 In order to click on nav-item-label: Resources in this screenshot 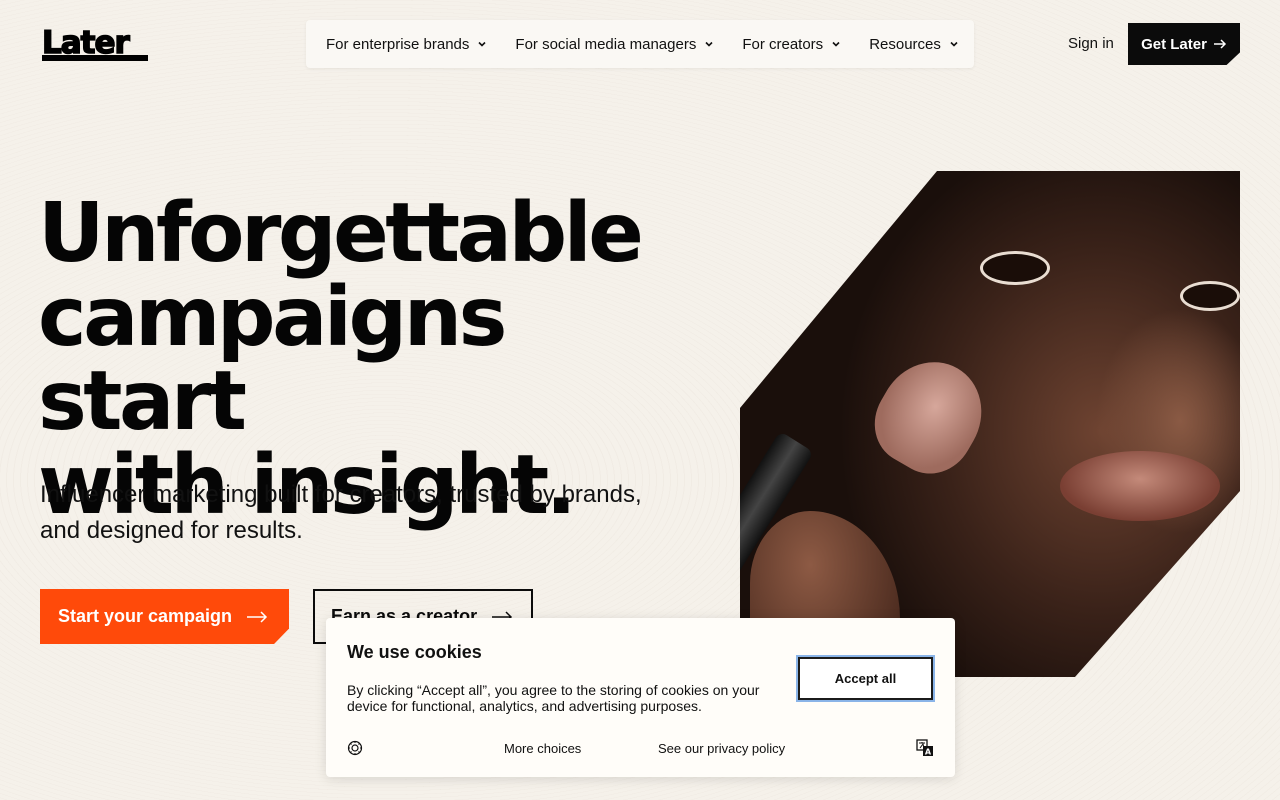, I will do `click(905, 44)`.